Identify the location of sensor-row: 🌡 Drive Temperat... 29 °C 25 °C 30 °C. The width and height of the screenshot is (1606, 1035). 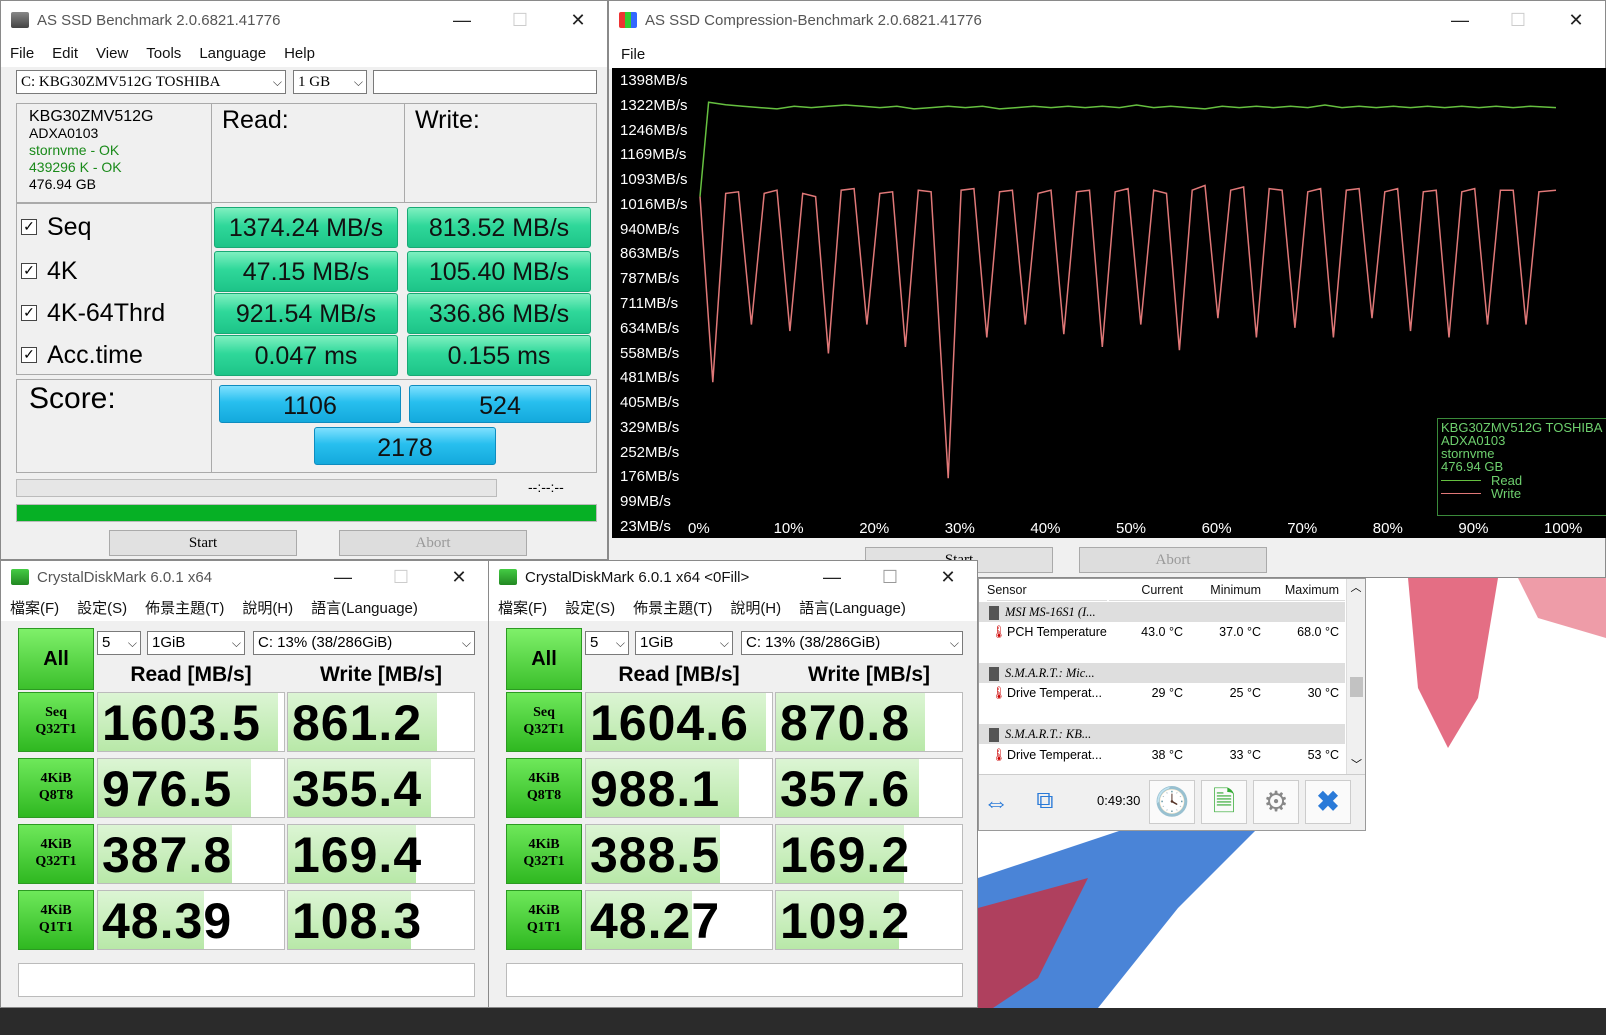
(1162, 693).